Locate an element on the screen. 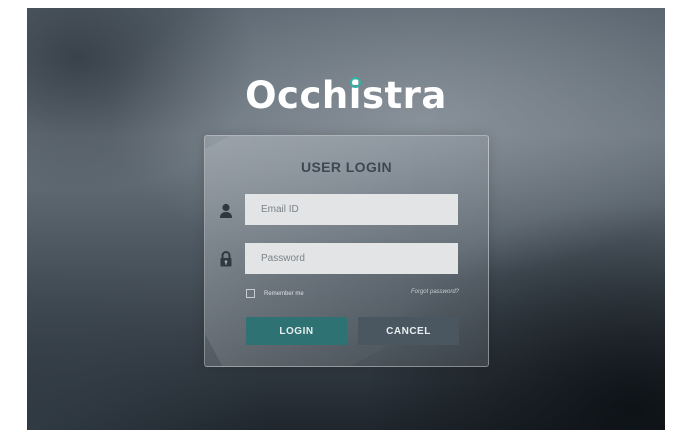  brand-logo: Occhi stra is located at coordinates (346, 95).